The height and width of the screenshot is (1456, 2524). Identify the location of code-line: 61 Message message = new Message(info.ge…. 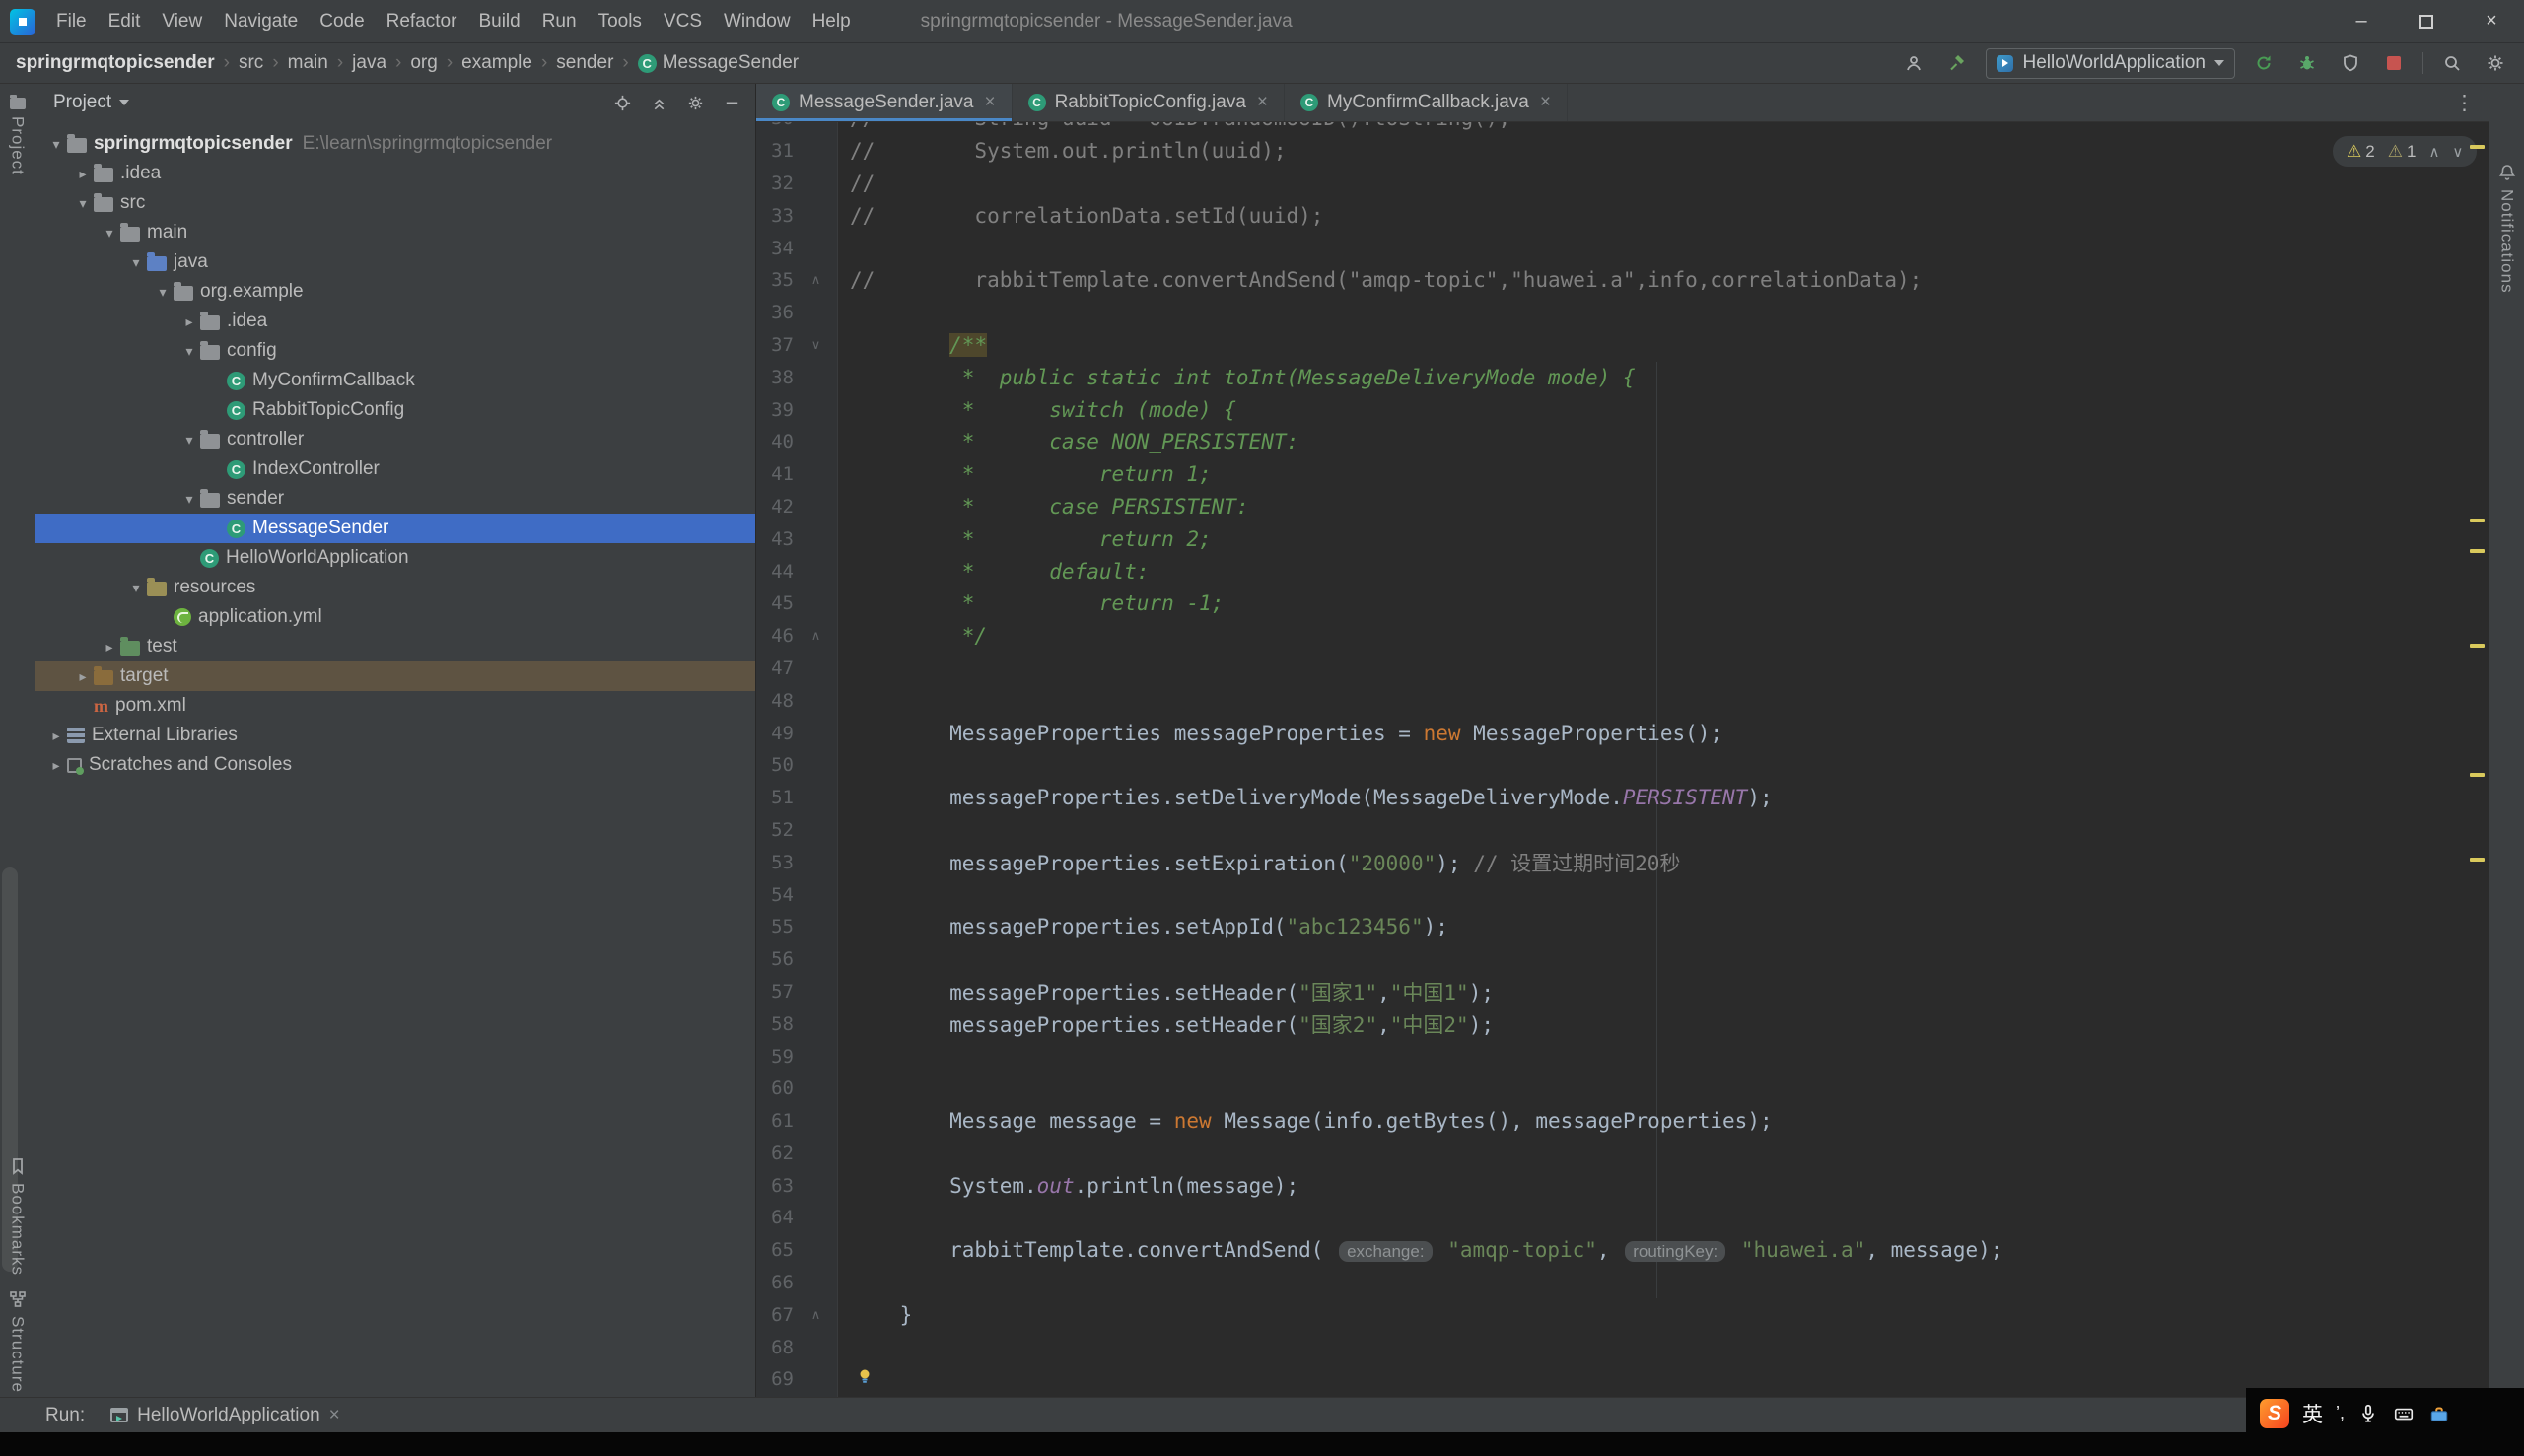
(1612, 1121).